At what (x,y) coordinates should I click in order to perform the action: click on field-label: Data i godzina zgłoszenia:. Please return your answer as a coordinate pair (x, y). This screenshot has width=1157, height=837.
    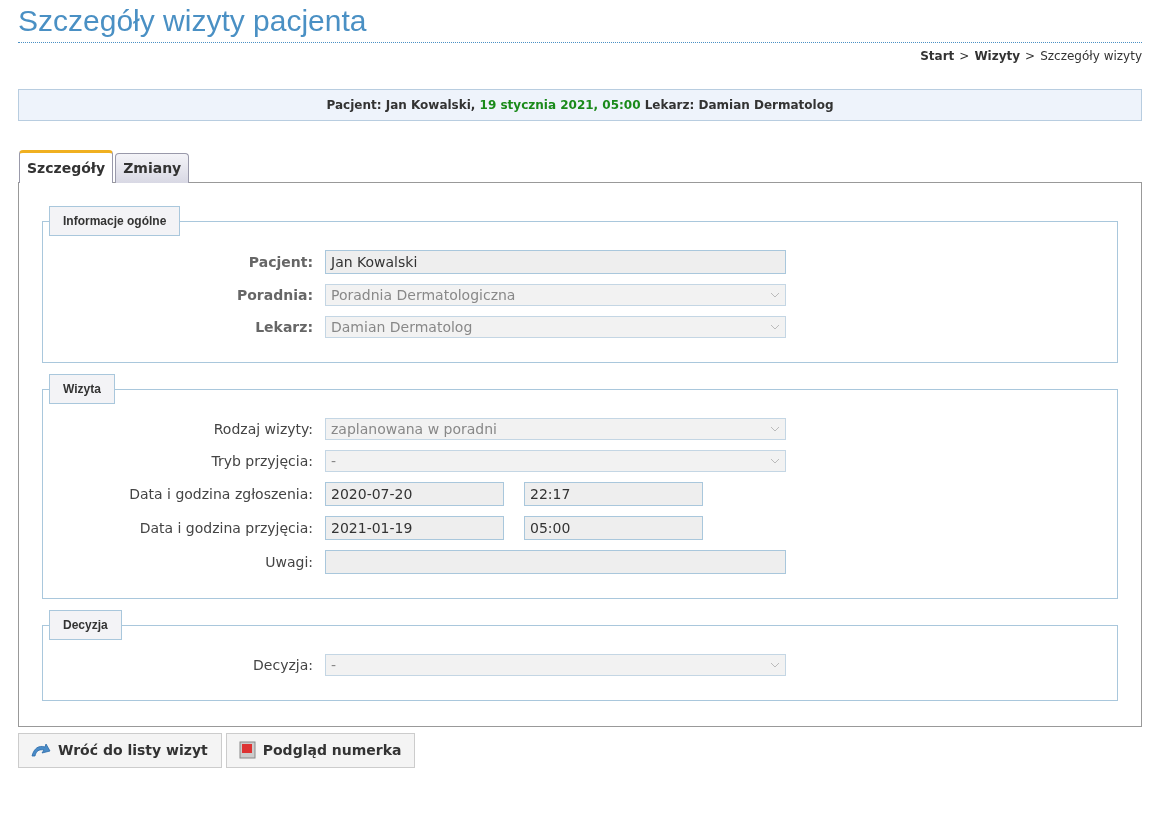
    Looking at the image, I should click on (220, 494).